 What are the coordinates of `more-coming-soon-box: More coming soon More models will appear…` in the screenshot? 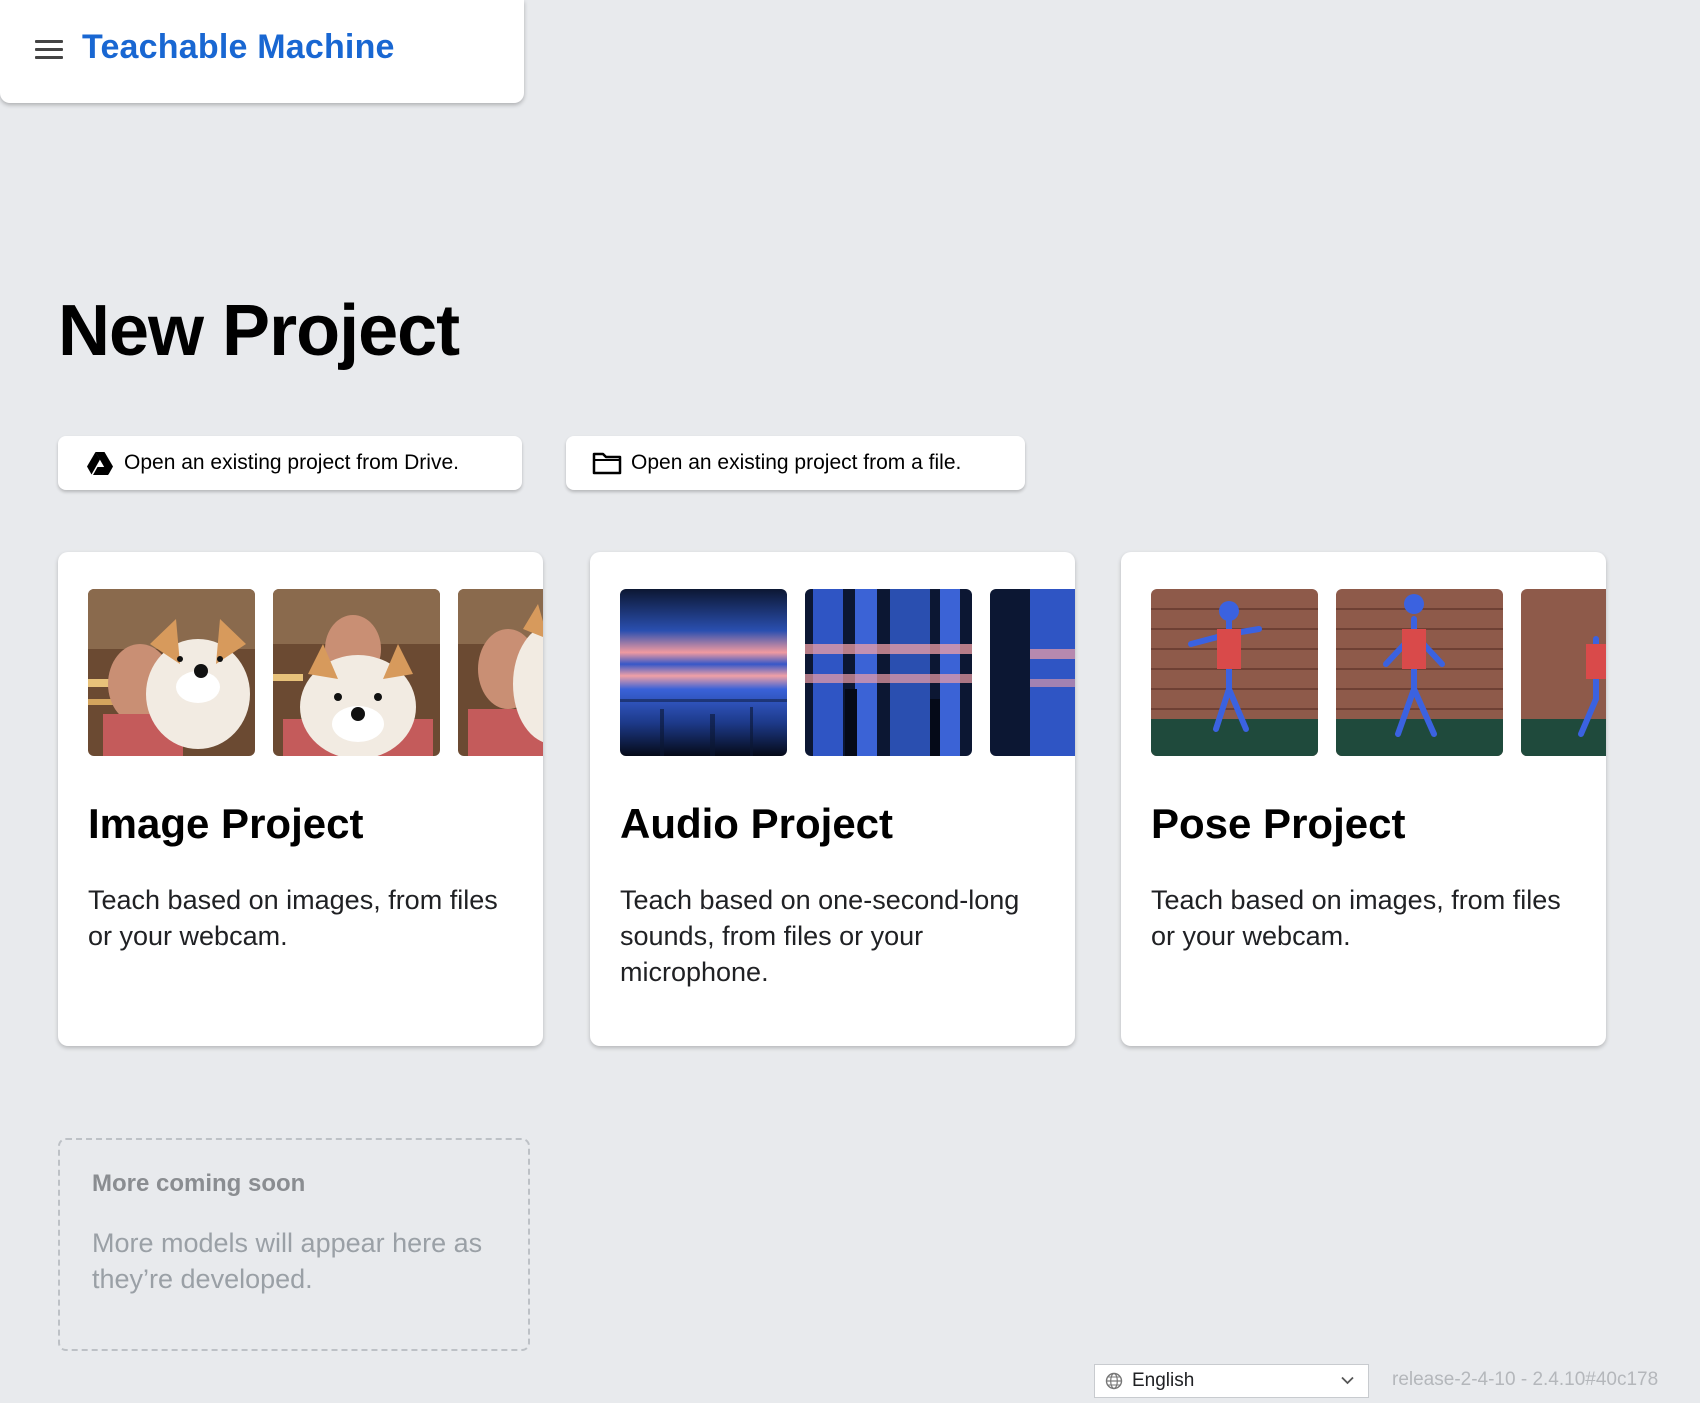 It's located at (294, 1244).